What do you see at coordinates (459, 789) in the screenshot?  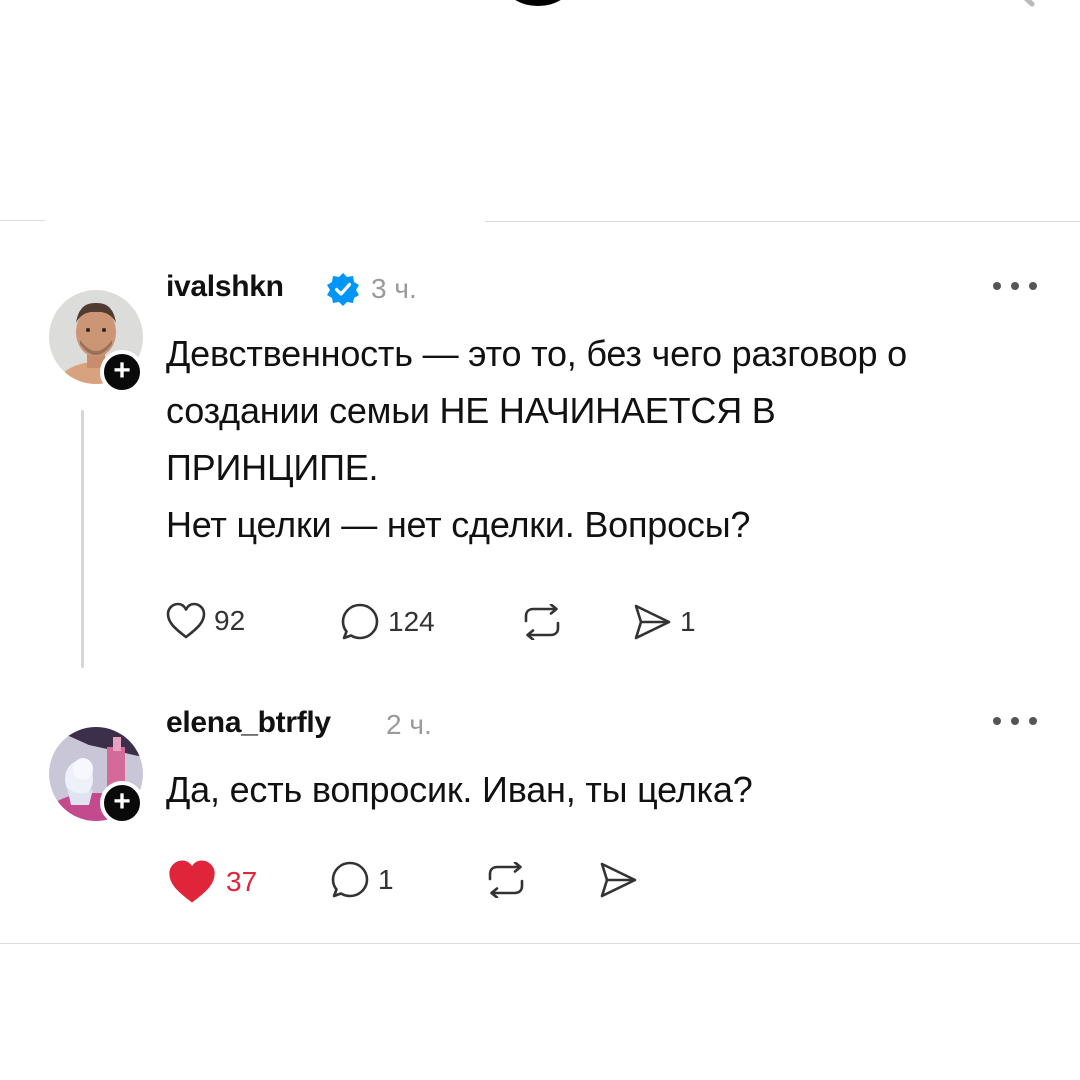 I see `post-text-line: Да, есть вопросик. Иван, ты целка?` at bounding box center [459, 789].